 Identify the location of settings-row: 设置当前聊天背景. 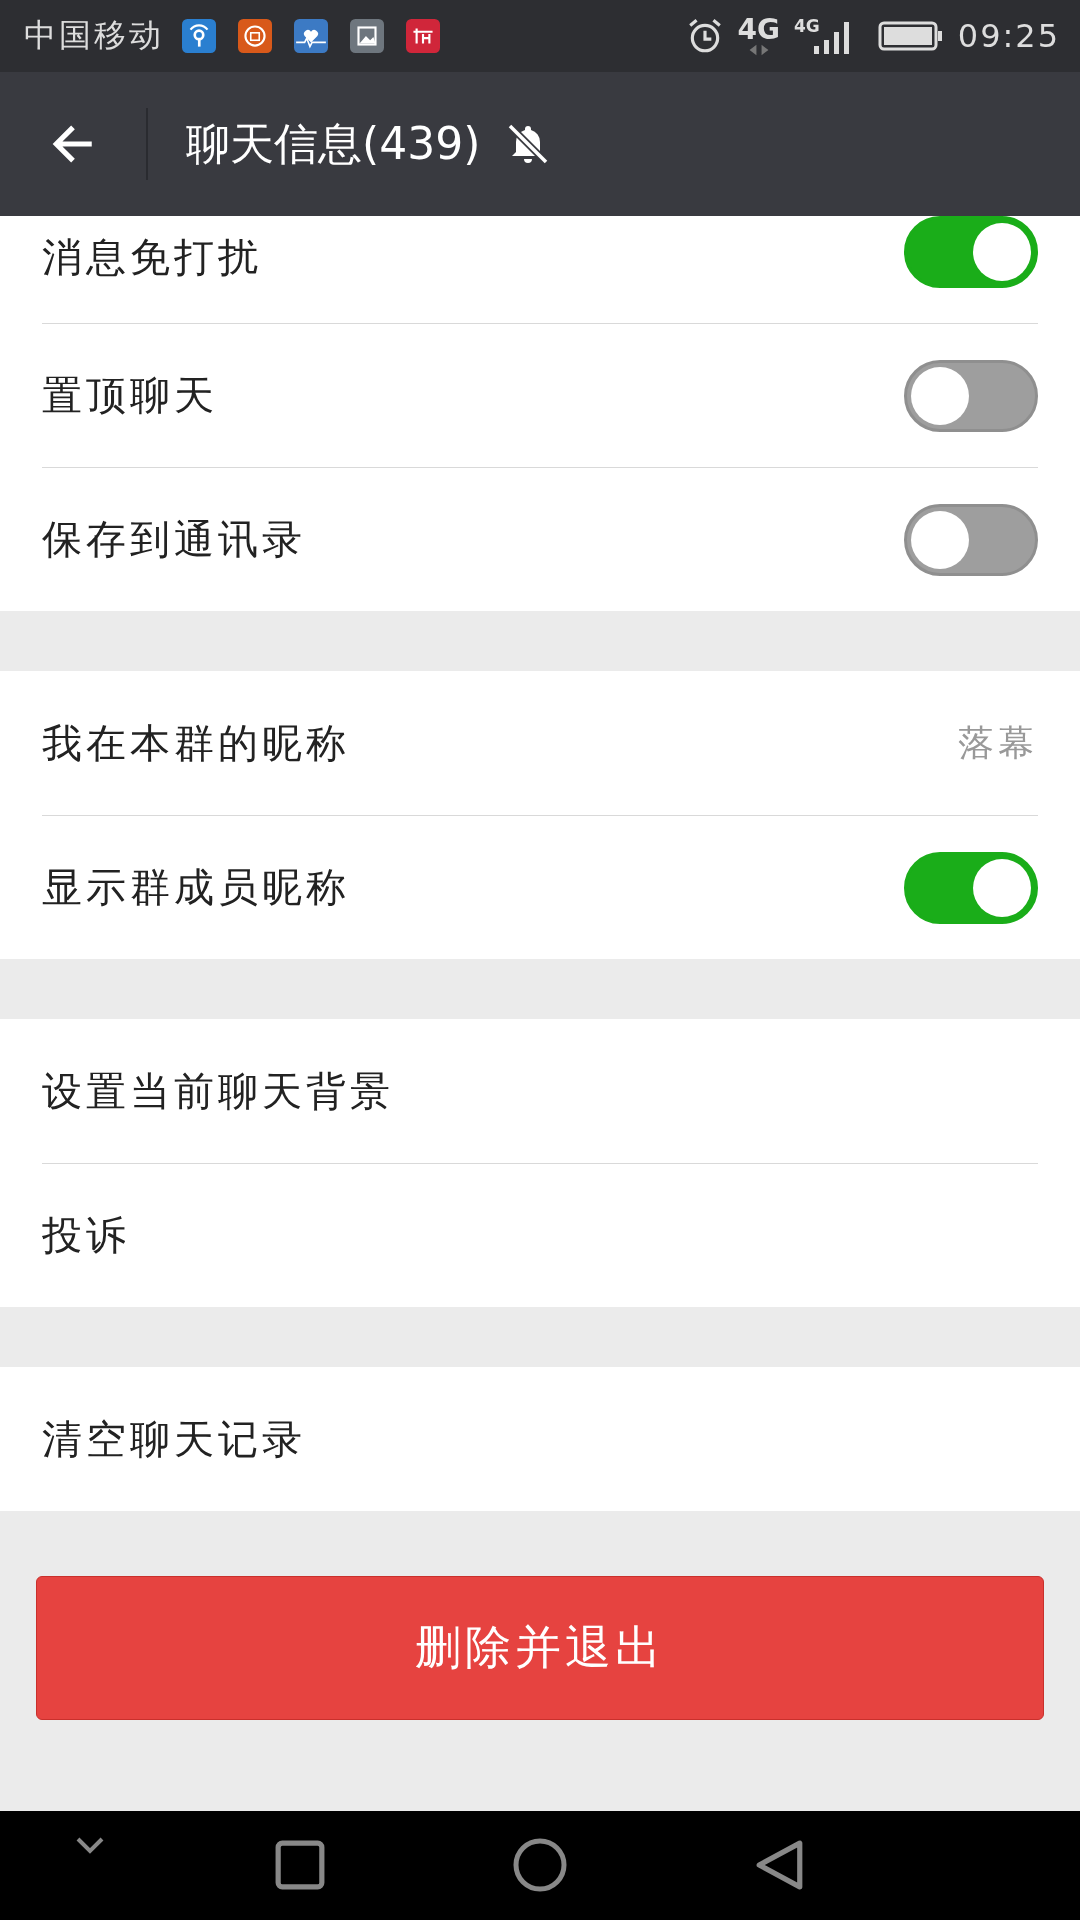
(540, 1091).